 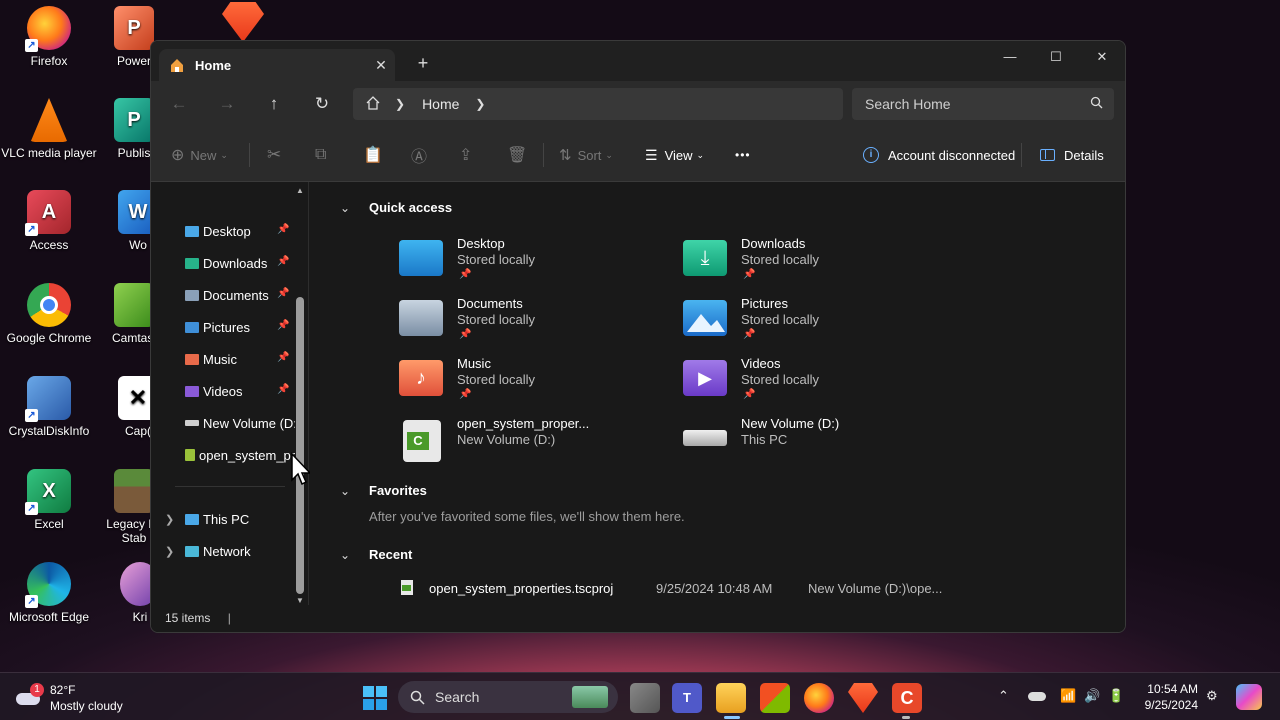 What do you see at coordinates (277, 65) in the screenshot?
I see `tab-home: Home ✕` at bounding box center [277, 65].